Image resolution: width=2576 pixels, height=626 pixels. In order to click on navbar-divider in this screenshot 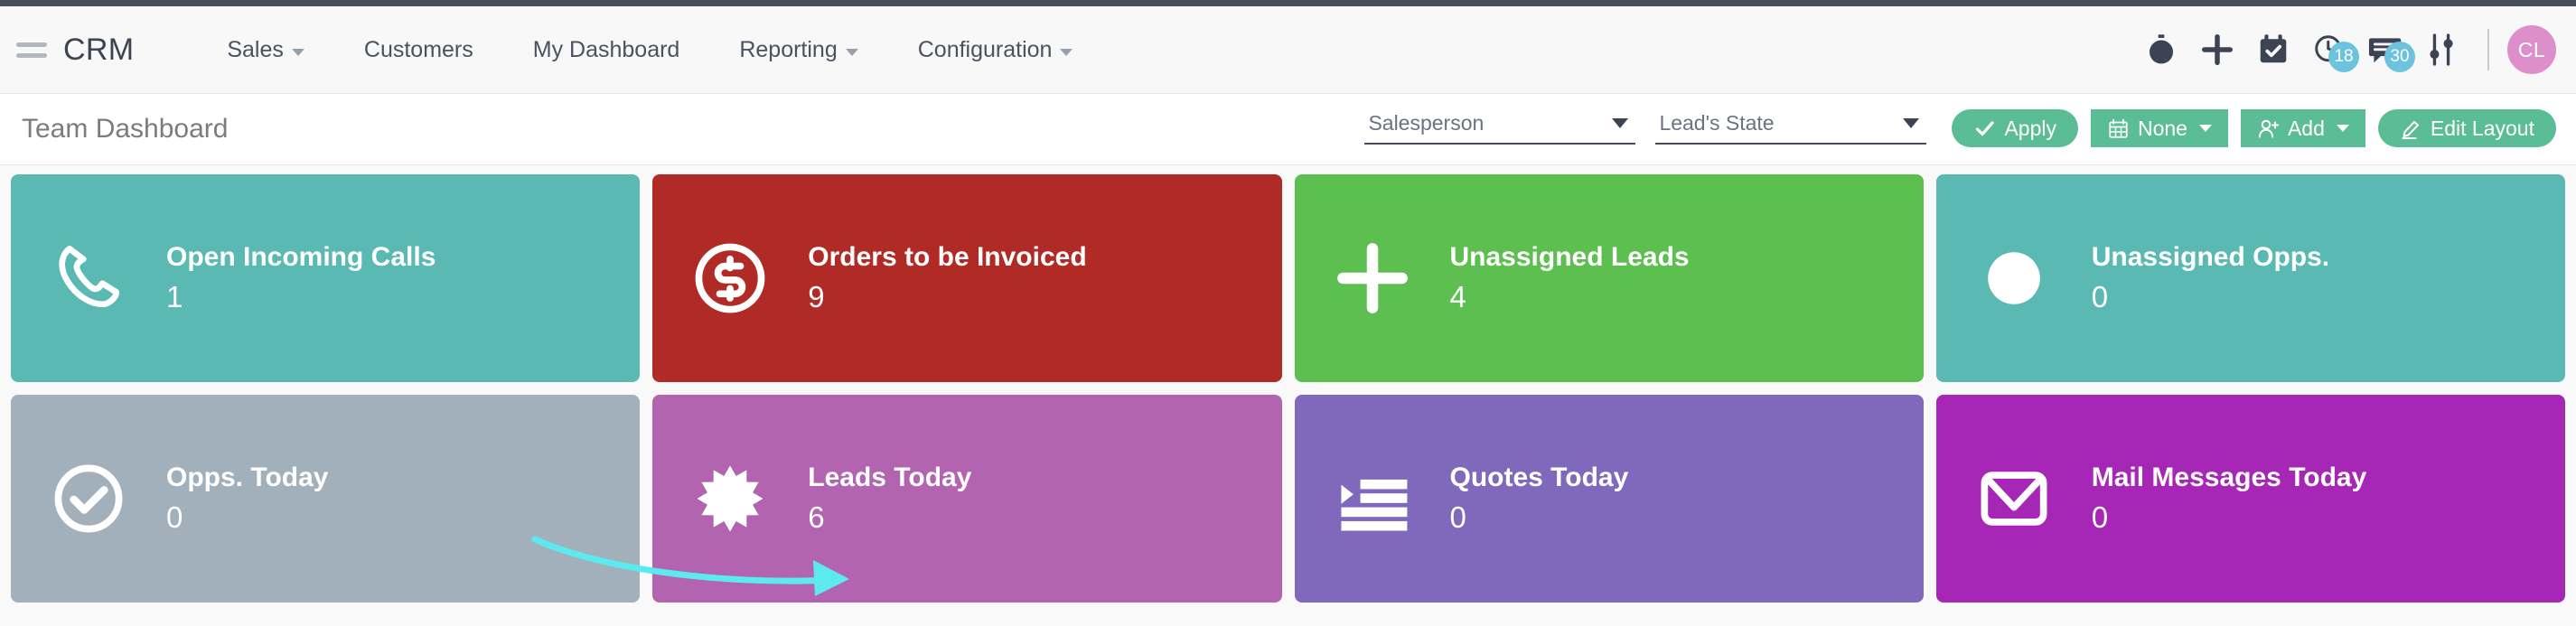, I will do `click(2488, 49)`.